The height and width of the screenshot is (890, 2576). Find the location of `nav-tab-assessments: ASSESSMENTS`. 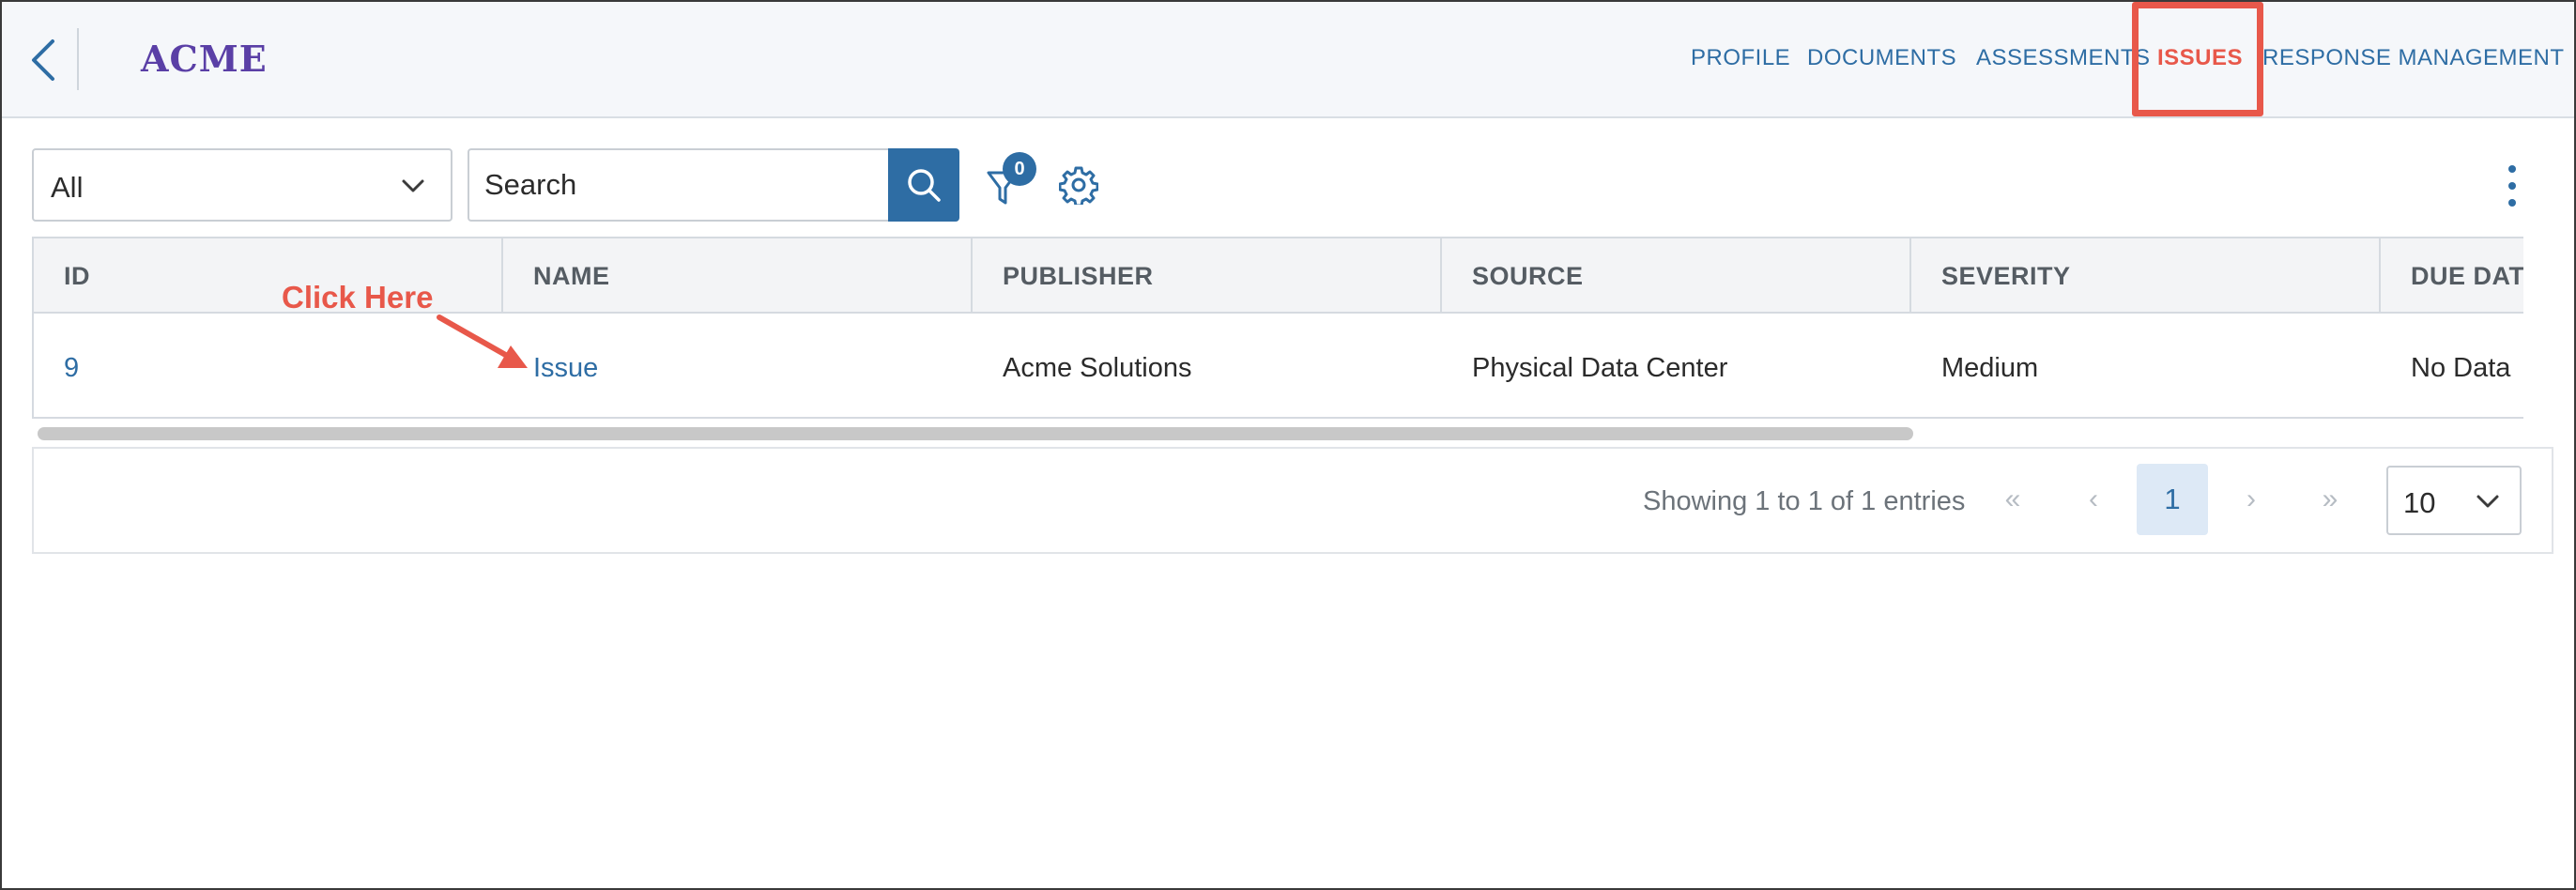

nav-tab-assessments: ASSESSMENTS is located at coordinates (2064, 58).